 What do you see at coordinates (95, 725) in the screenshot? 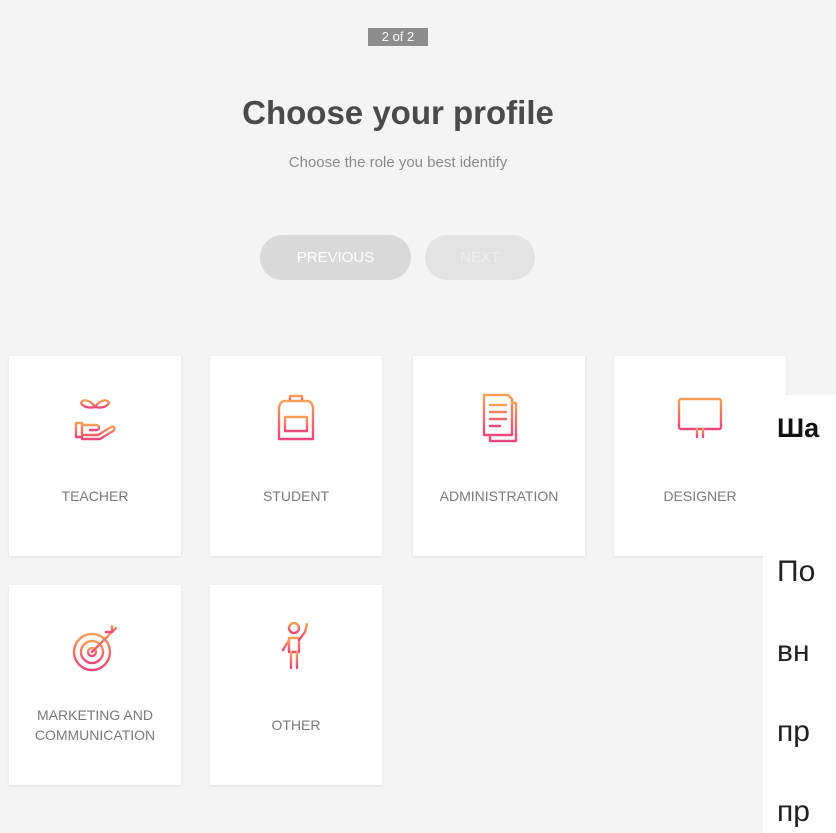
I see `role-label: MARKETING AND COMMUNICATION` at bounding box center [95, 725].